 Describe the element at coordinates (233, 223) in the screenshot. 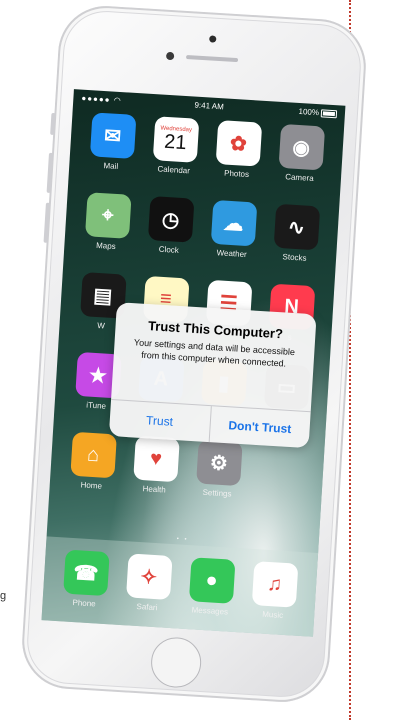

I see `weather-icon: ☁` at that location.